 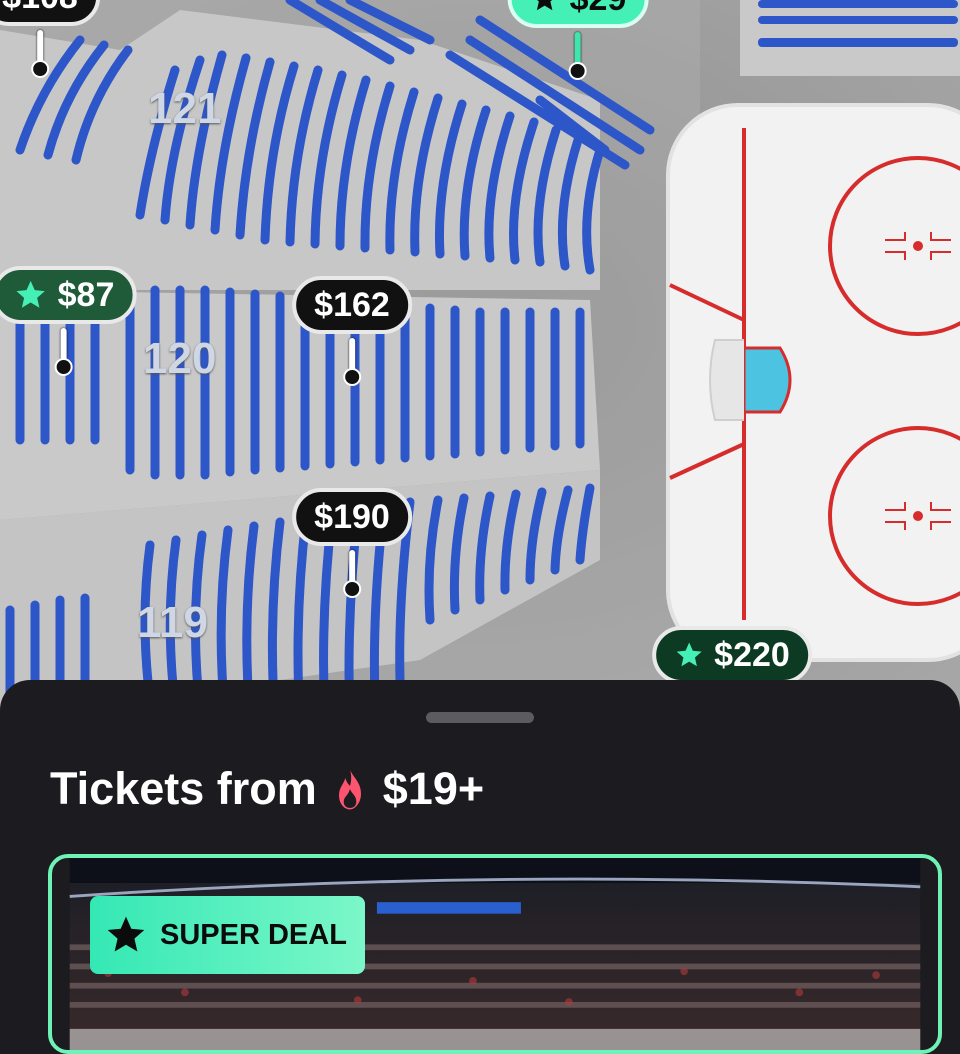 I want to click on price-label: $108, so click(x=40, y=8).